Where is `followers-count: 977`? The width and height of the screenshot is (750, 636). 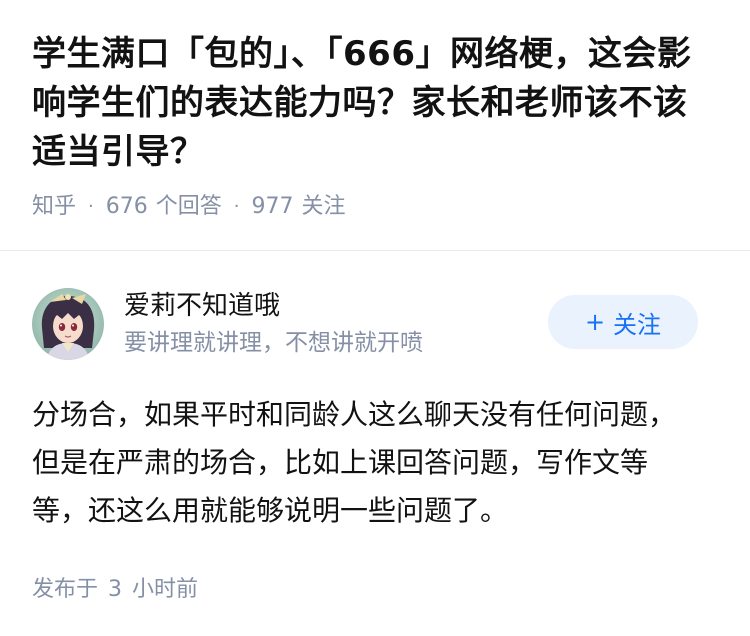 followers-count: 977 is located at coordinates (272, 206).